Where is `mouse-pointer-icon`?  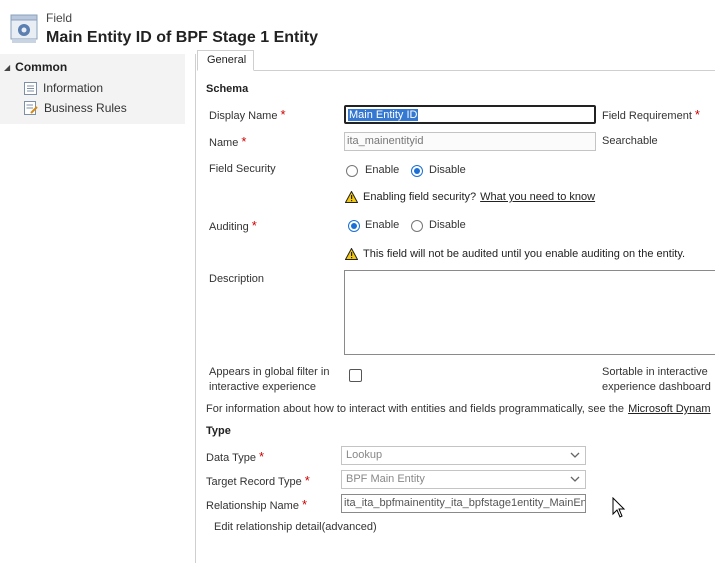
mouse-pointer-icon is located at coordinates (619, 507).